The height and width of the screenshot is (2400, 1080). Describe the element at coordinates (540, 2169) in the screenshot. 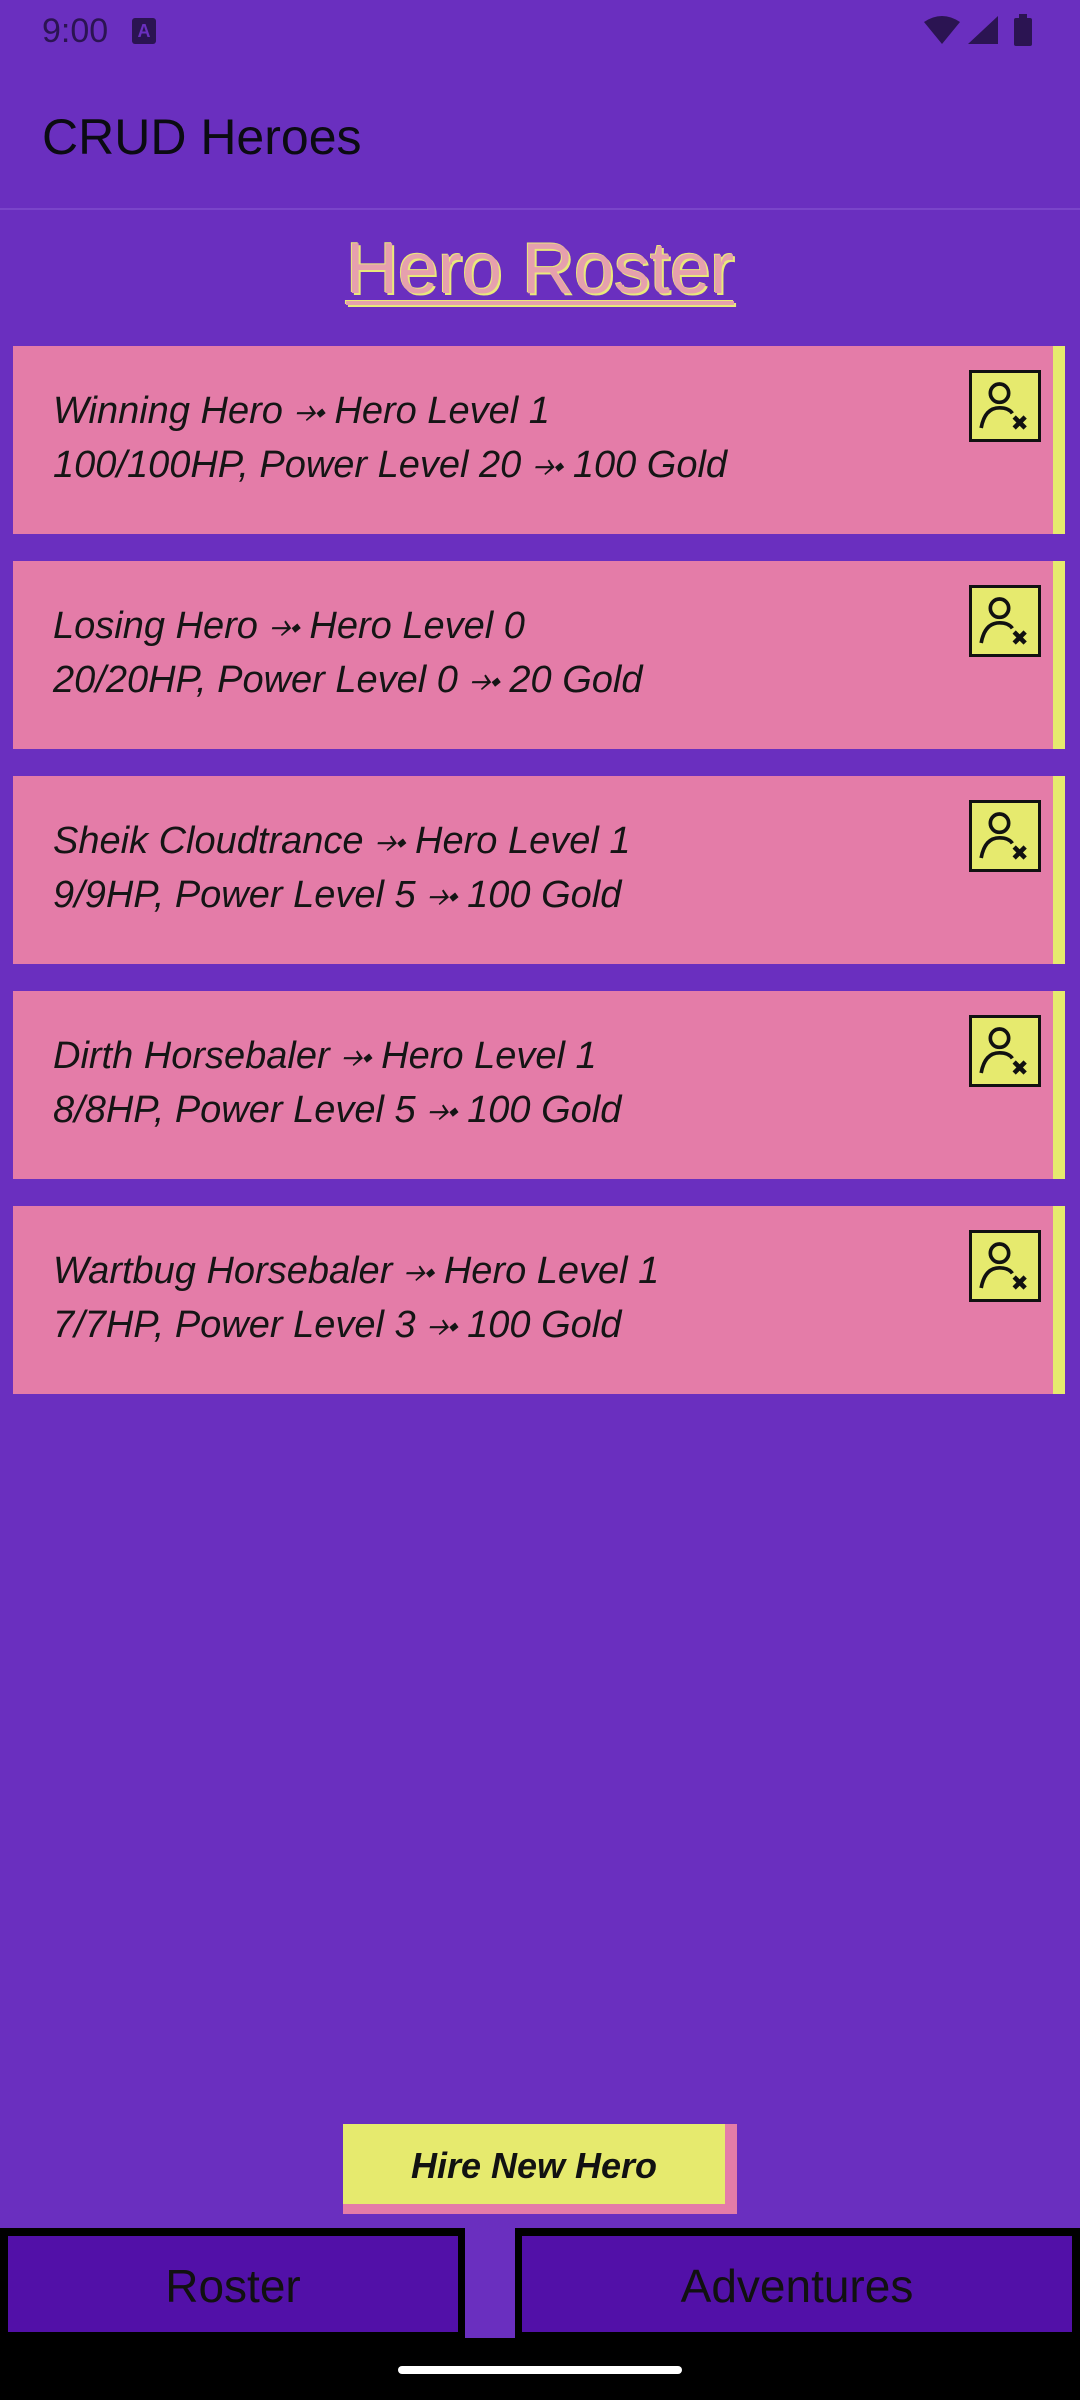

I see `hire-new-hero-button: Hire New Hero` at that location.